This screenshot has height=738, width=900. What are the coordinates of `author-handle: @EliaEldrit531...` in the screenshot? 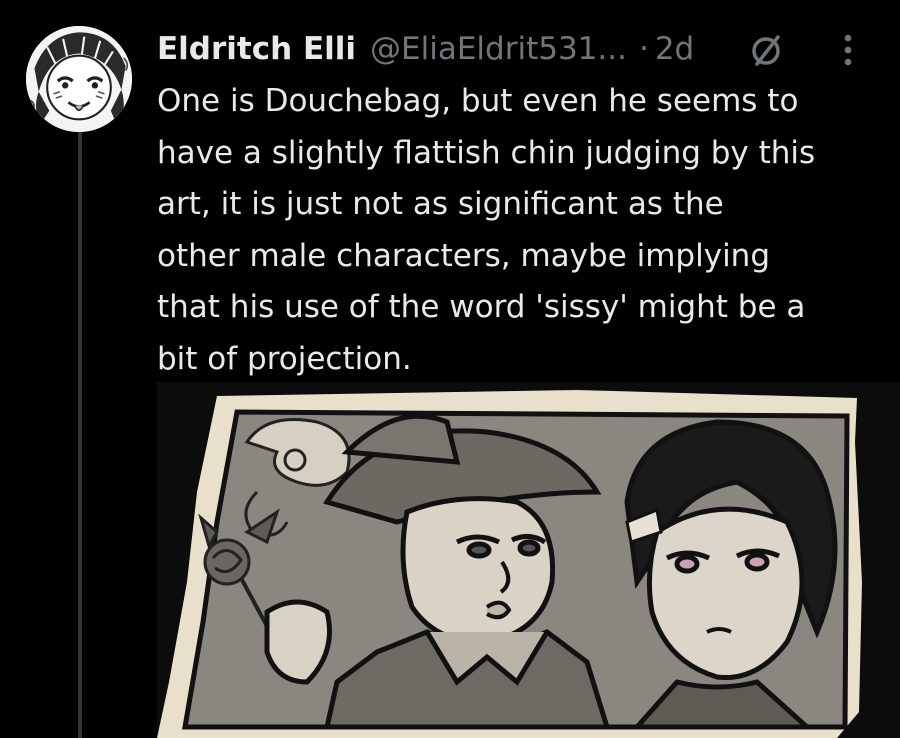 It's located at (498, 49).